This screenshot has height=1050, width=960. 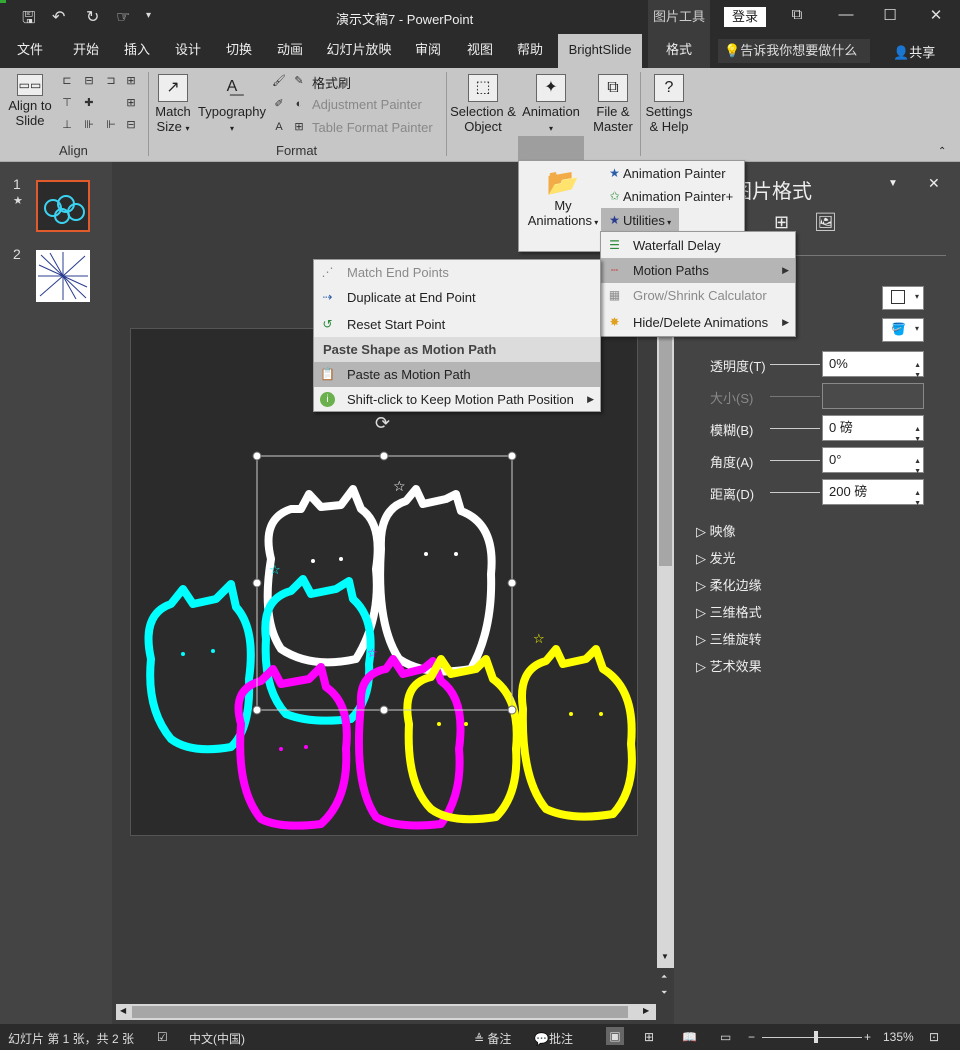 I want to click on spacing-icon: ⊩, so click(x=111, y=125).